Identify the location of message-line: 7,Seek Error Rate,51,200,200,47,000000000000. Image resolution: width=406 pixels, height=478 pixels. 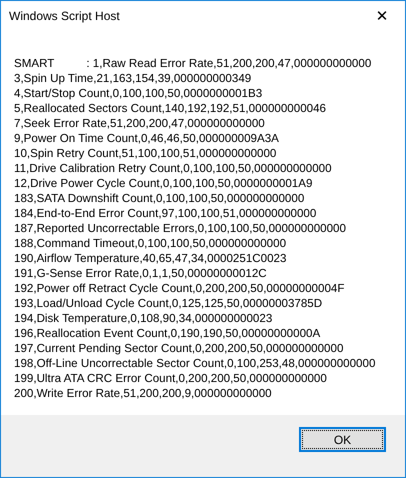
(140, 123).